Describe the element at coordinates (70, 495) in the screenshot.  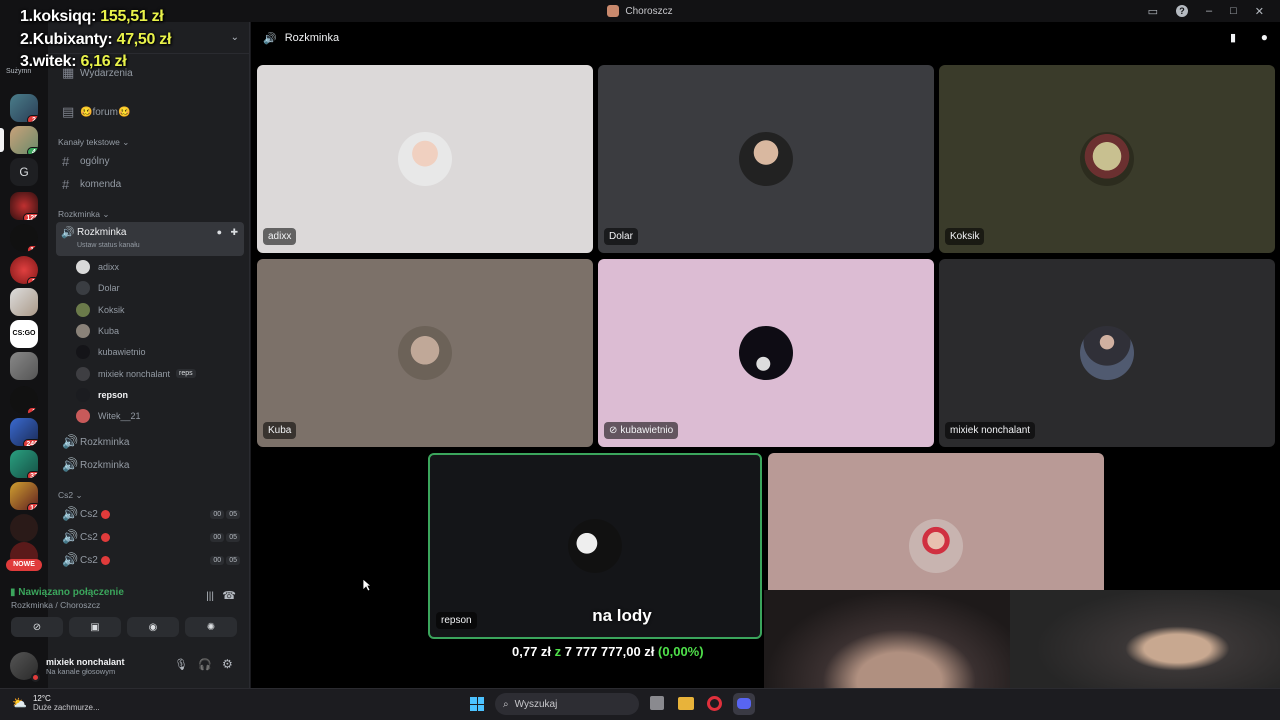
I see `category-cs2: Cs2 ⌄` at that location.